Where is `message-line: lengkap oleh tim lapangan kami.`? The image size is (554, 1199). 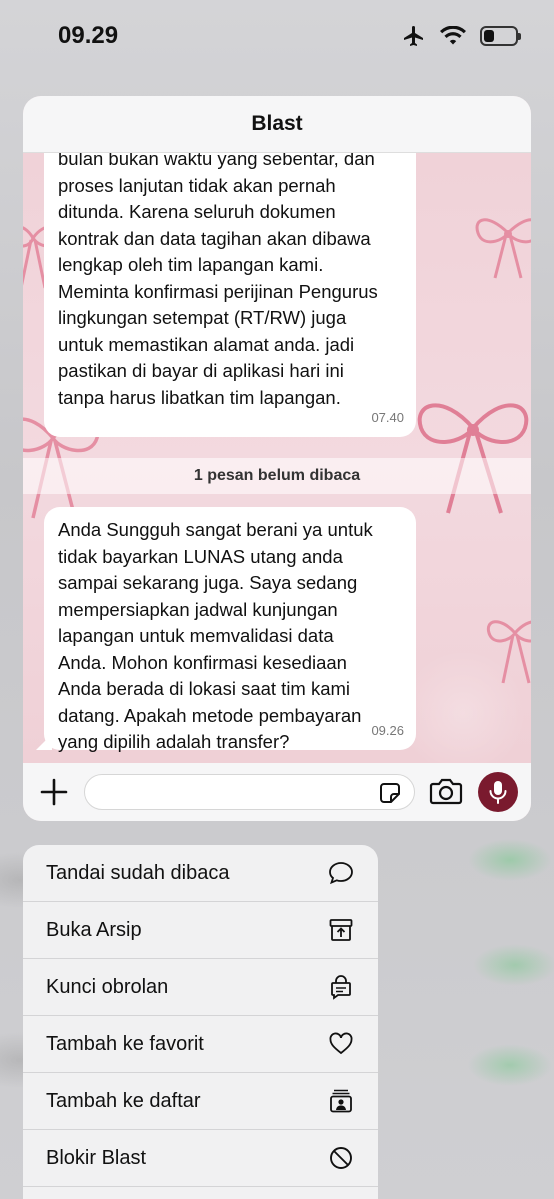 message-line: lengkap oleh tim lapangan kami. is located at coordinates (191, 264).